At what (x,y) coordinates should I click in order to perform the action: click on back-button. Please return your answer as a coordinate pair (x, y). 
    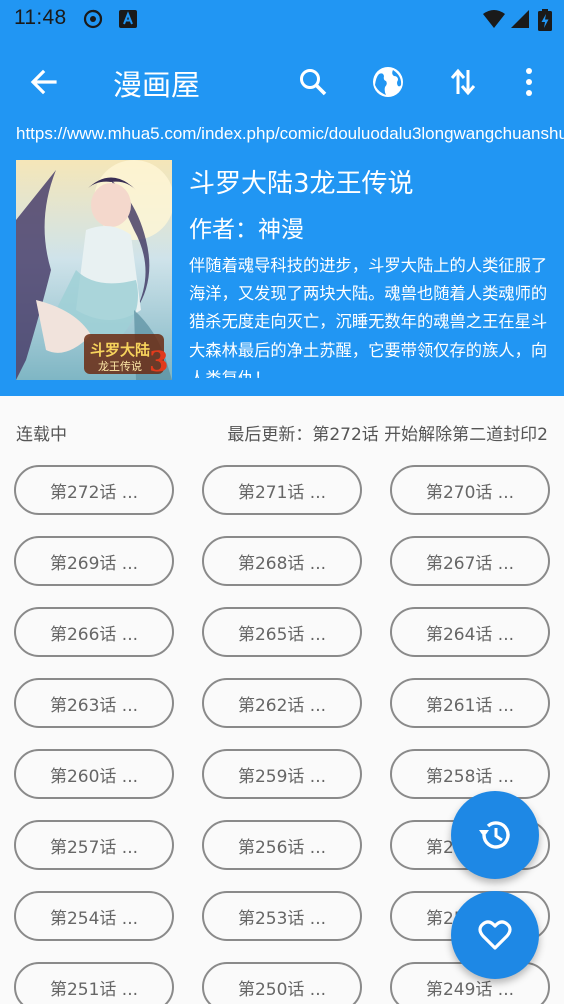
    Looking at the image, I should click on (44, 82).